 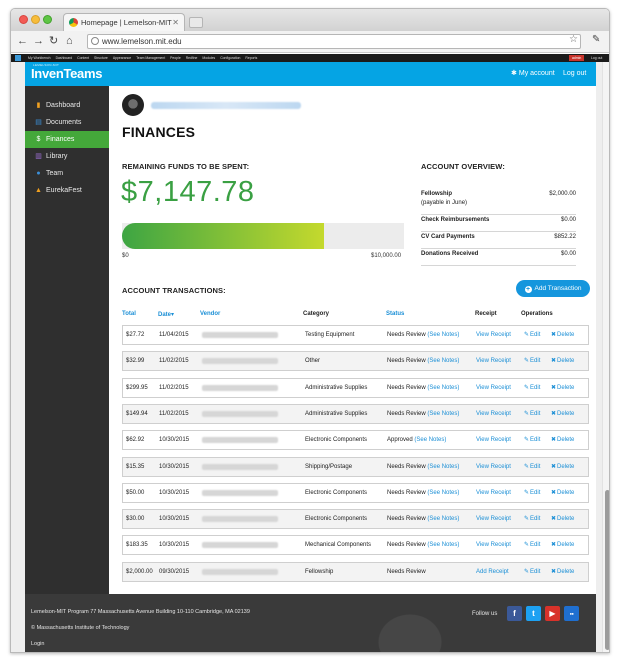 What do you see at coordinates (166, 314) in the screenshot?
I see `column-header-date: Date▾` at bounding box center [166, 314].